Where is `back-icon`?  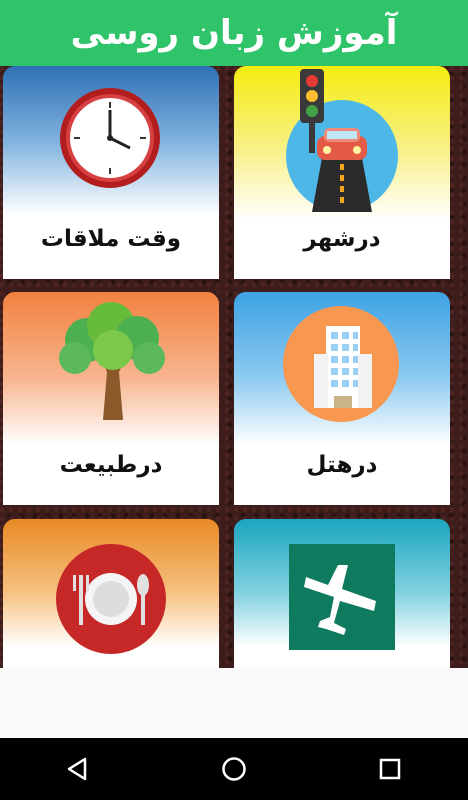 back-icon is located at coordinates (77, 769).